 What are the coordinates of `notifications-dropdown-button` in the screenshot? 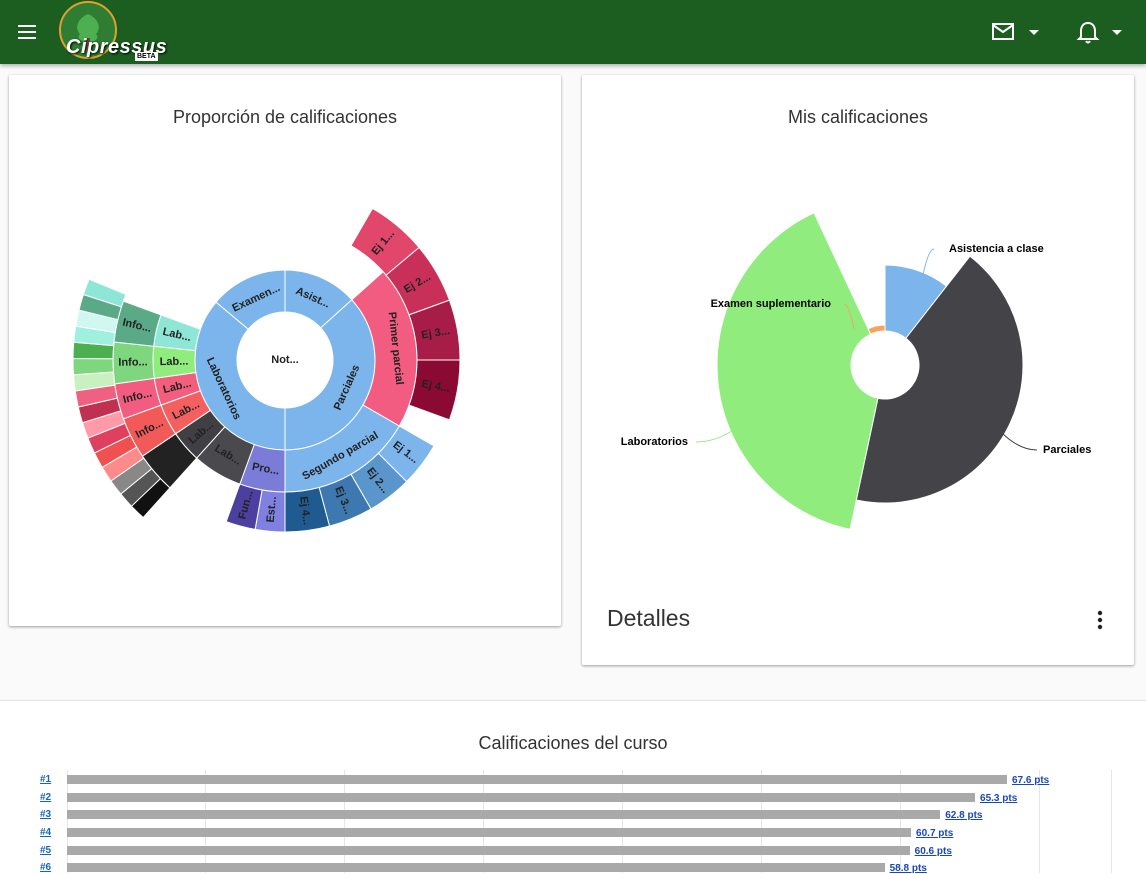 It's located at (1104, 33).